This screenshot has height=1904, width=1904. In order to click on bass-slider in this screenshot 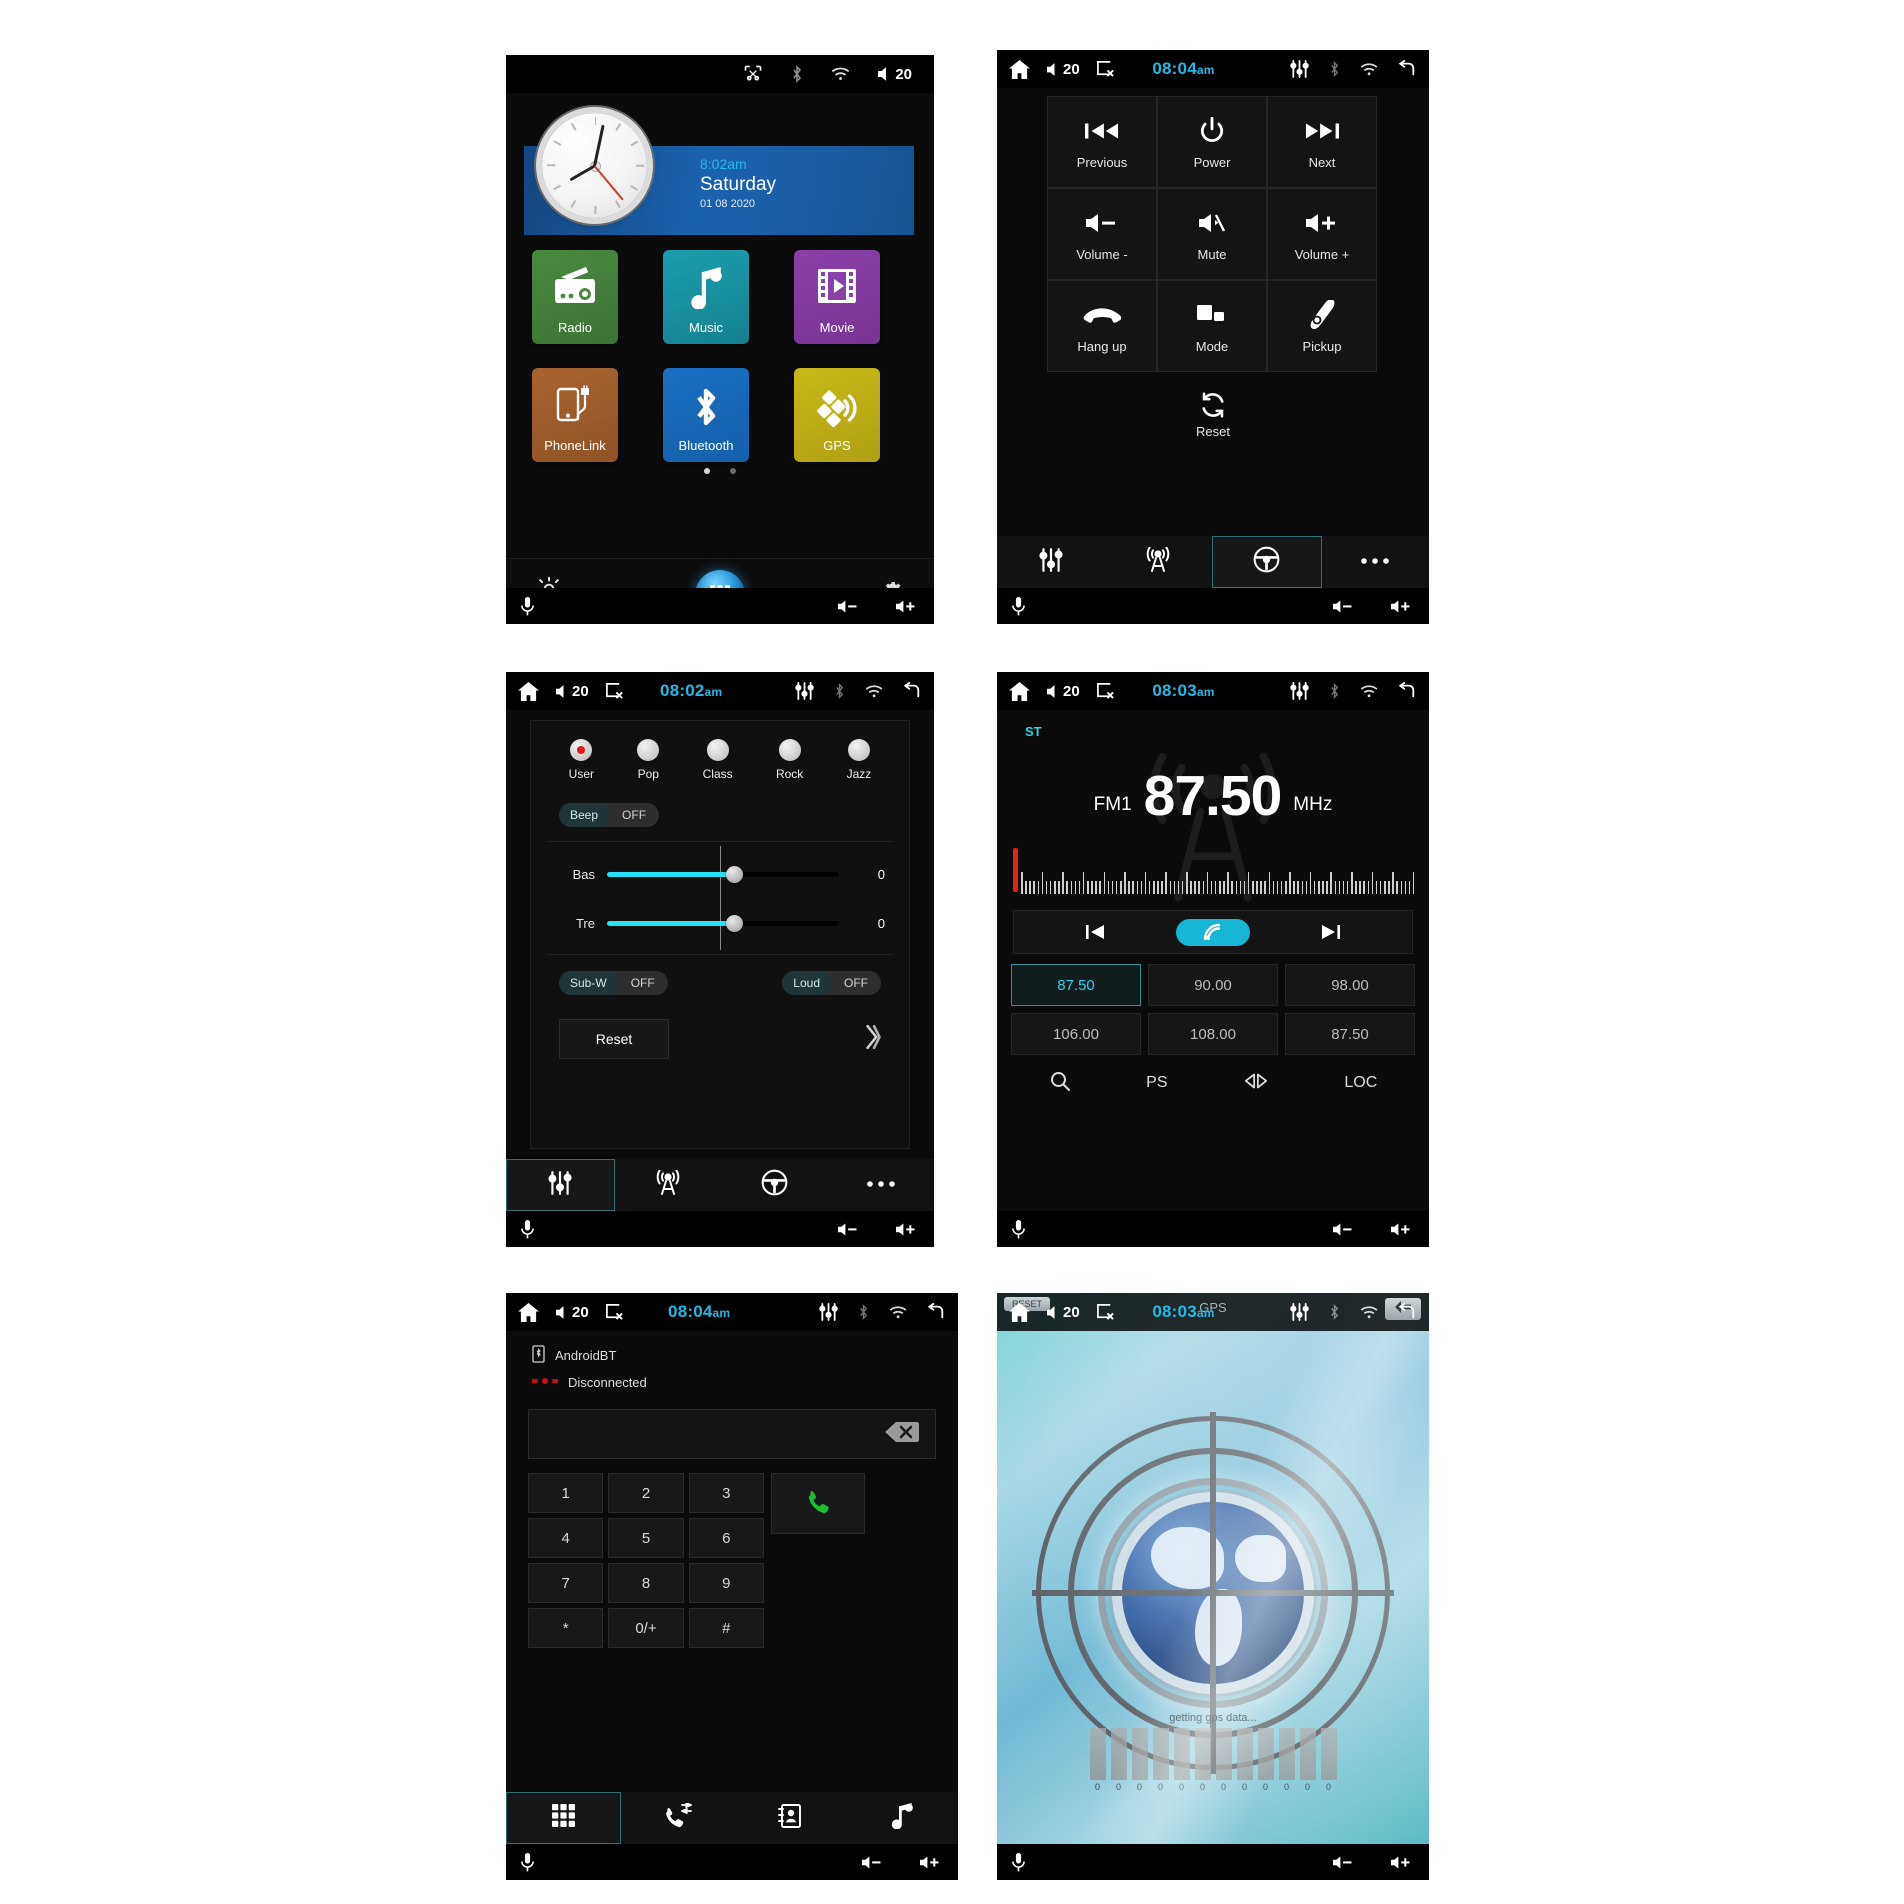, I will do `click(723, 874)`.